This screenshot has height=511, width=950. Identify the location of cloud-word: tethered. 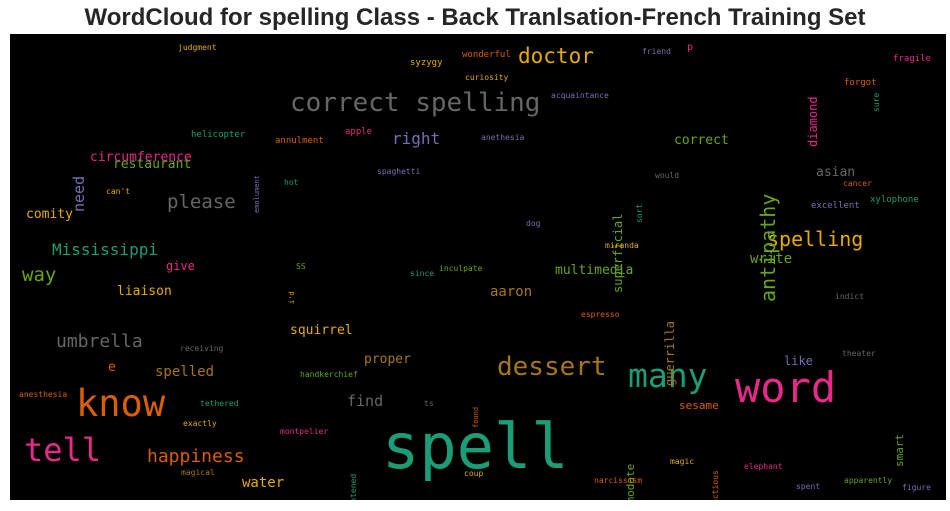
(219, 403).